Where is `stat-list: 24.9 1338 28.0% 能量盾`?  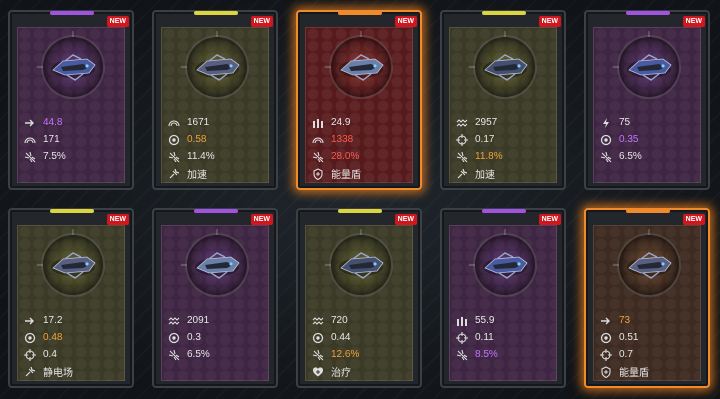 stat-list: 24.9 1338 28.0% 能量盾 is located at coordinates (362, 148).